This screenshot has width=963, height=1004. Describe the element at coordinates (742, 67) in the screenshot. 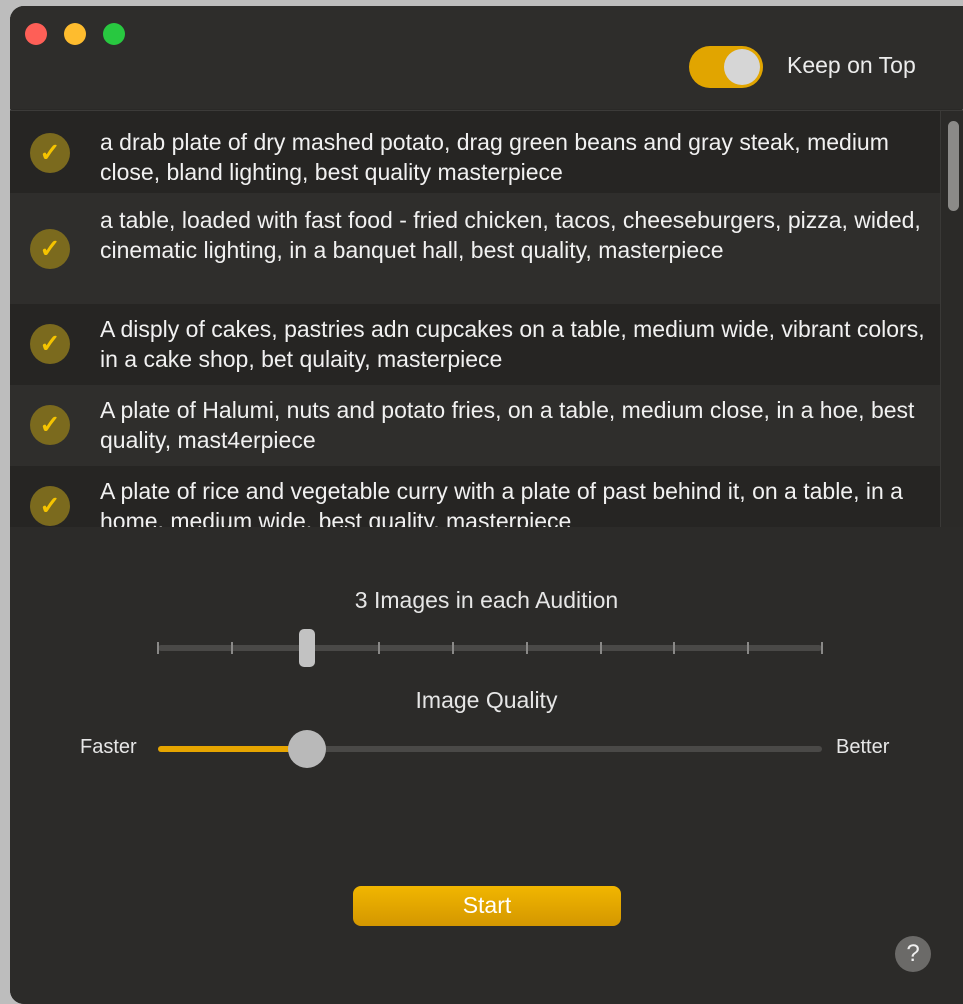

I see `toggle-knob` at that location.